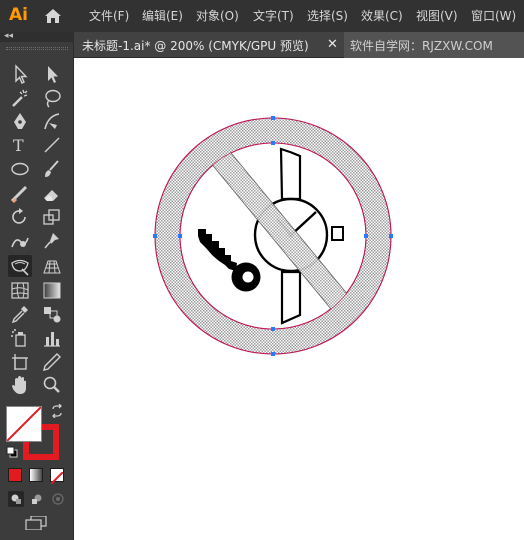 The image size is (524, 540). I want to click on line-segment-tool-icon, so click(52, 145).